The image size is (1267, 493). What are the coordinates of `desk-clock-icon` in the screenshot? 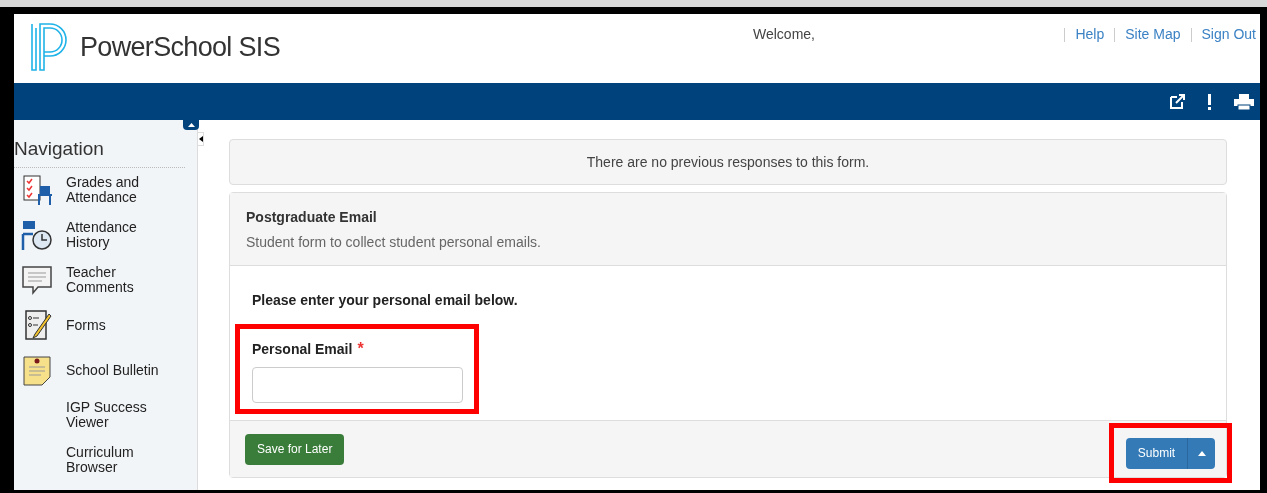 It's located at (37, 235).